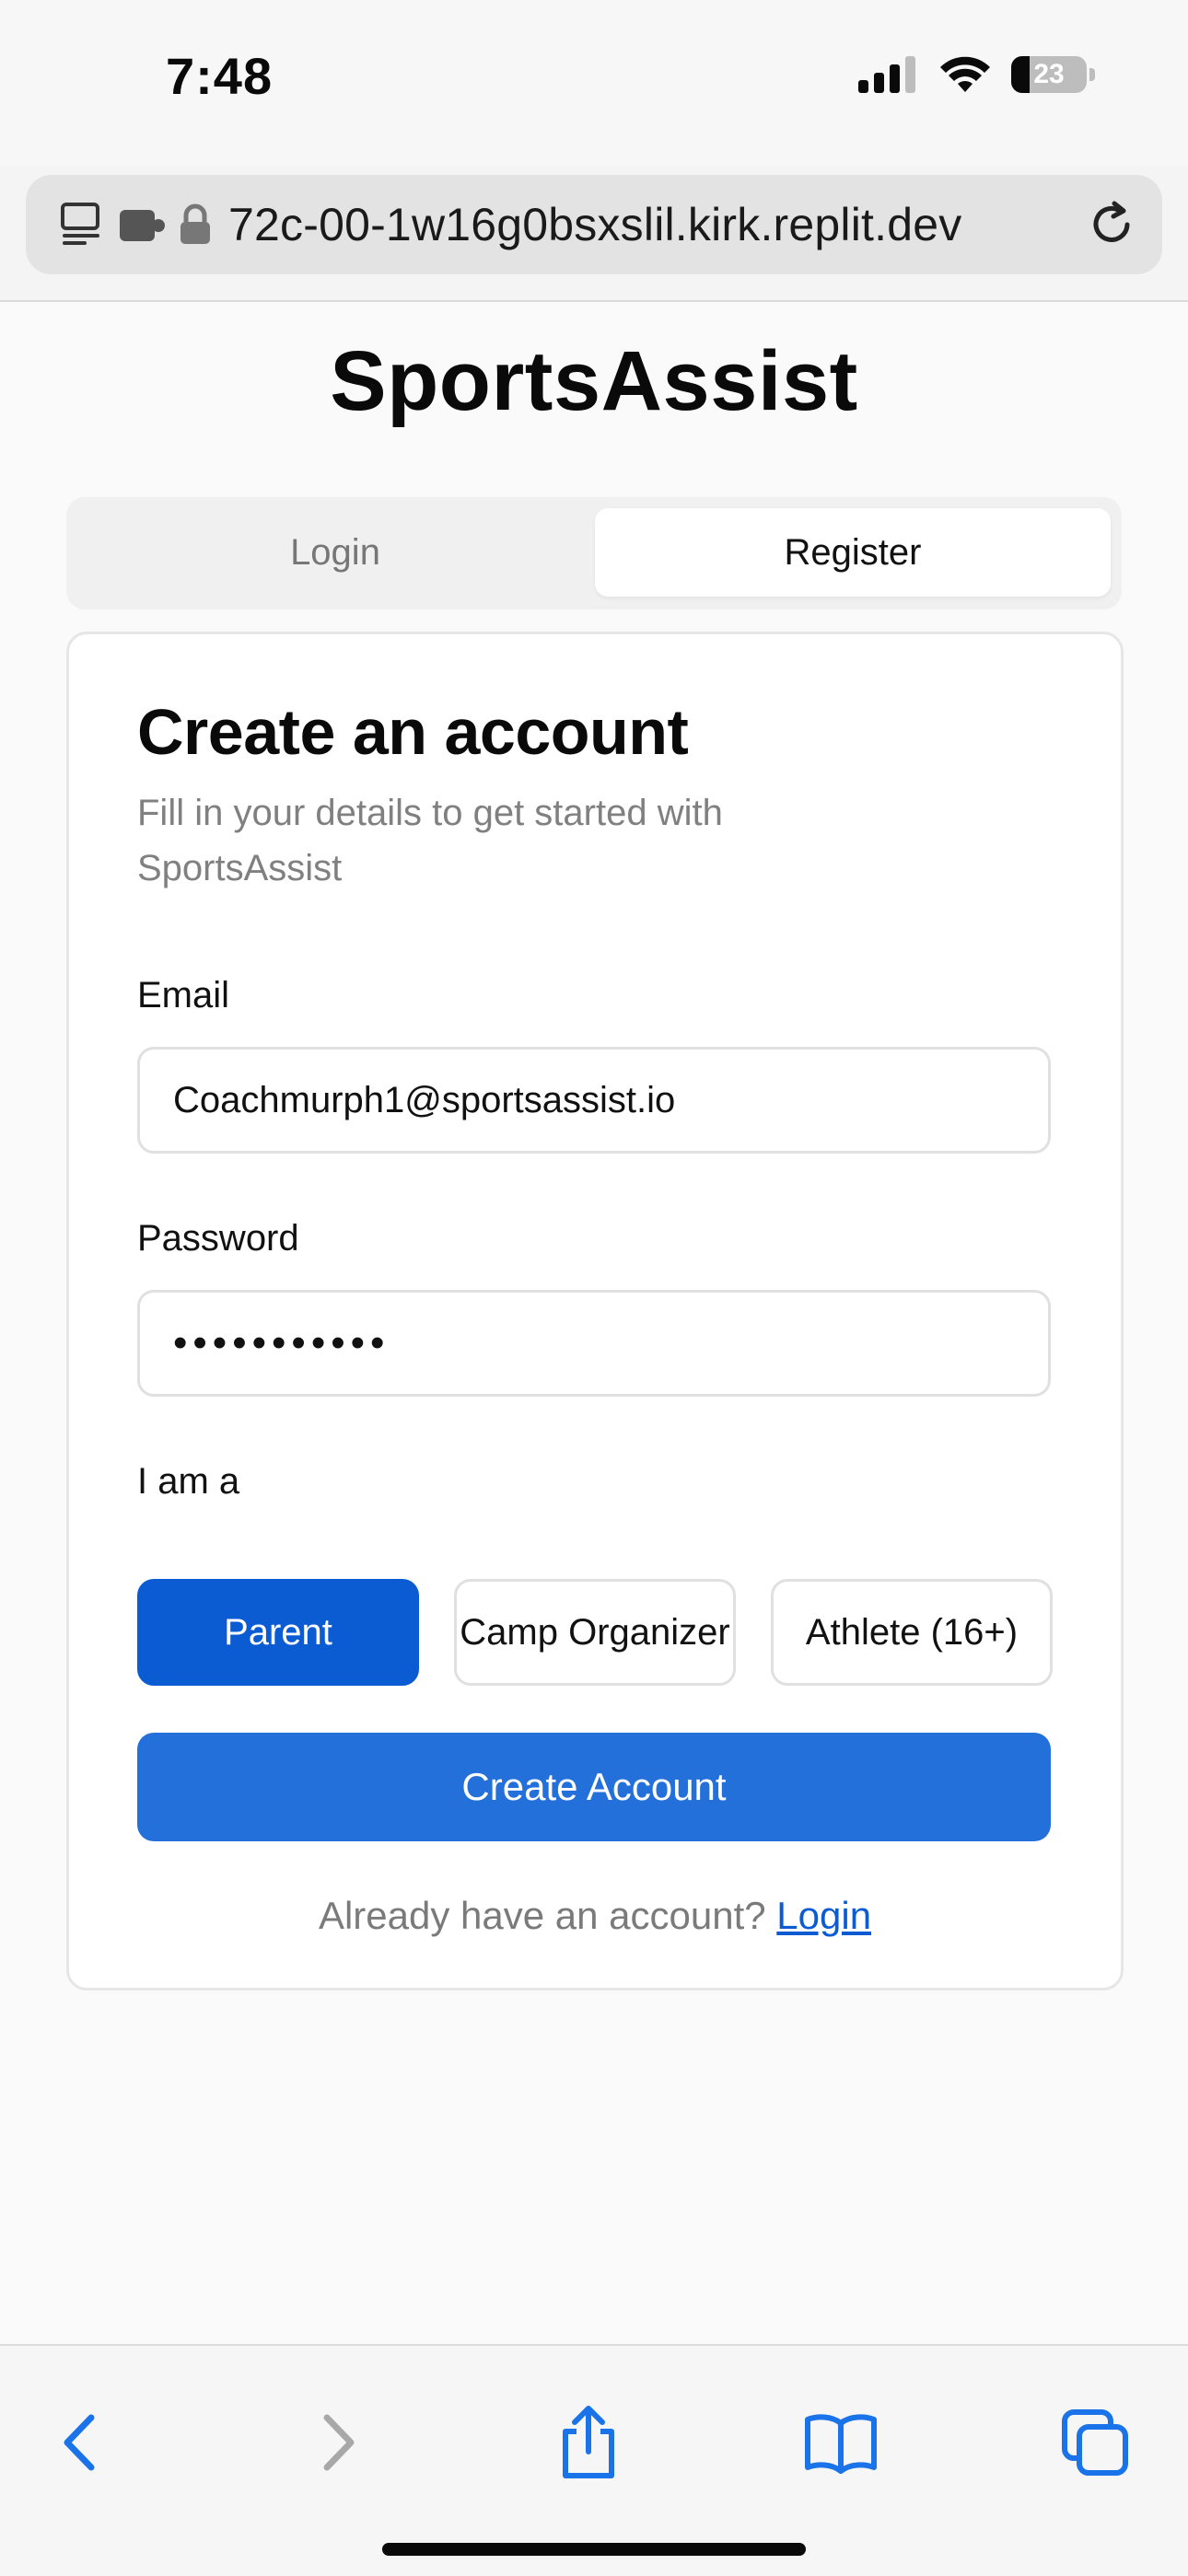 The width and height of the screenshot is (1188, 2576). I want to click on browser-toolbar, so click(594, 2460).